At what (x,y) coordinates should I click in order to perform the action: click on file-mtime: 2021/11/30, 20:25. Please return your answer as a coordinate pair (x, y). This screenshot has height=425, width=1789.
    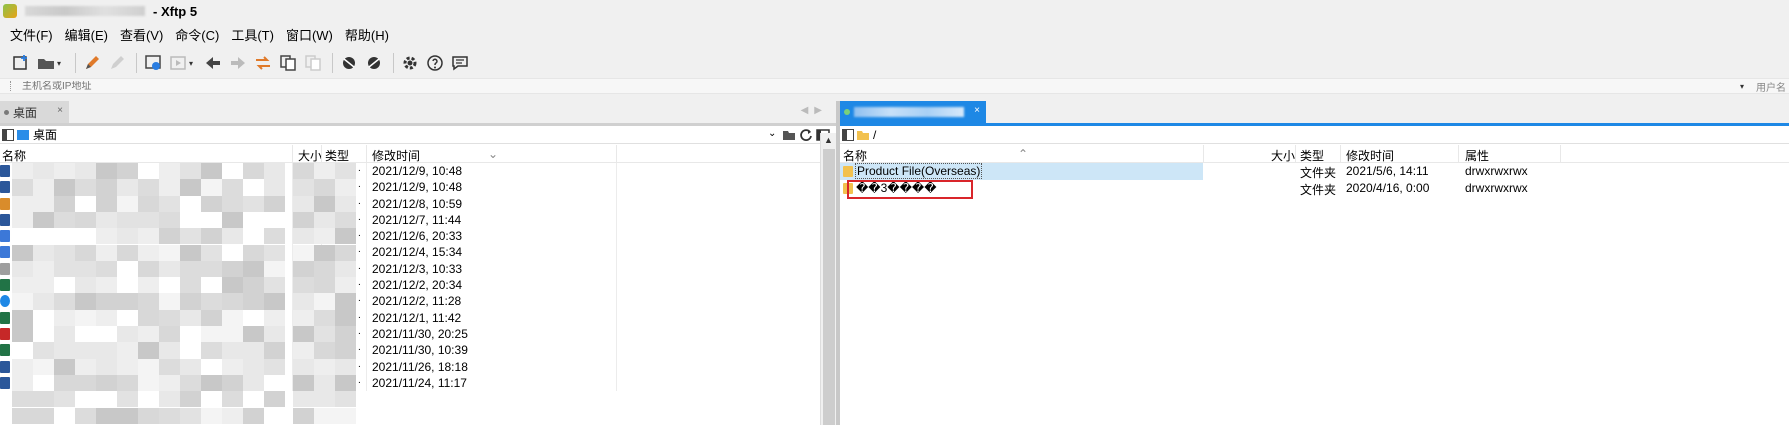
    Looking at the image, I should click on (420, 333).